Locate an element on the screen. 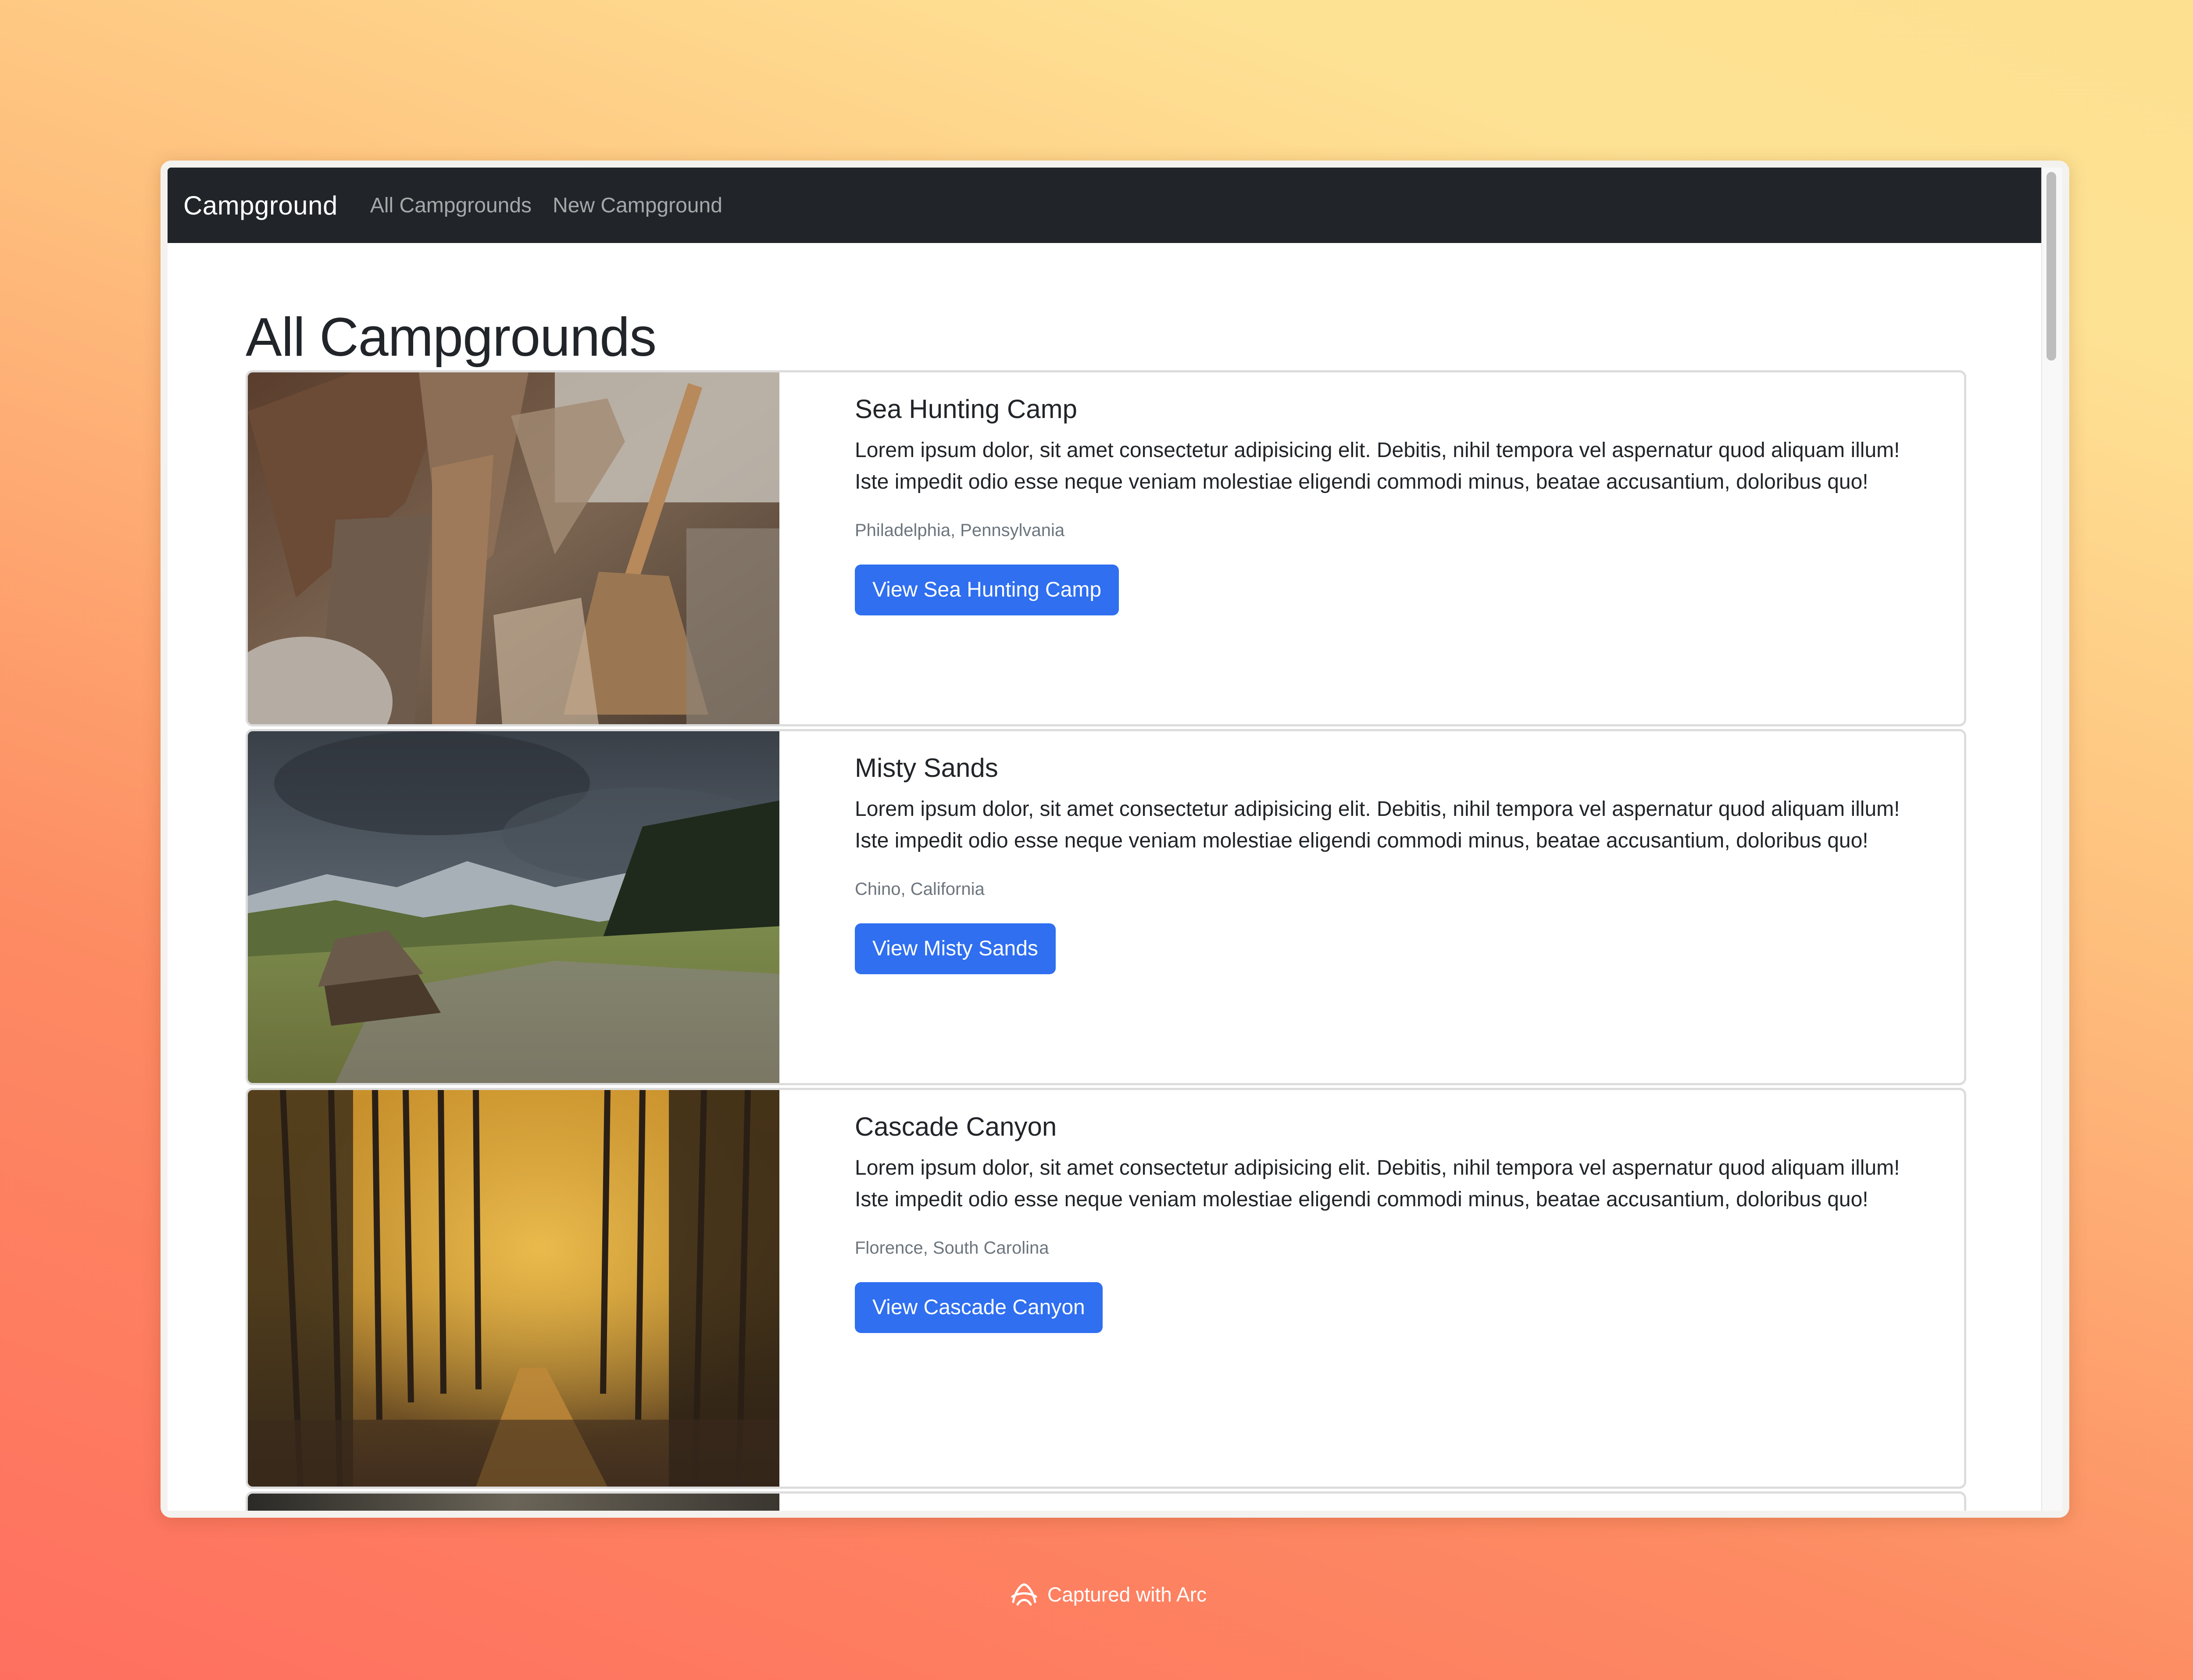 This screenshot has width=2193, height=1680. capture-caption: Captured with Arc is located at coordinates (1108, 1594).